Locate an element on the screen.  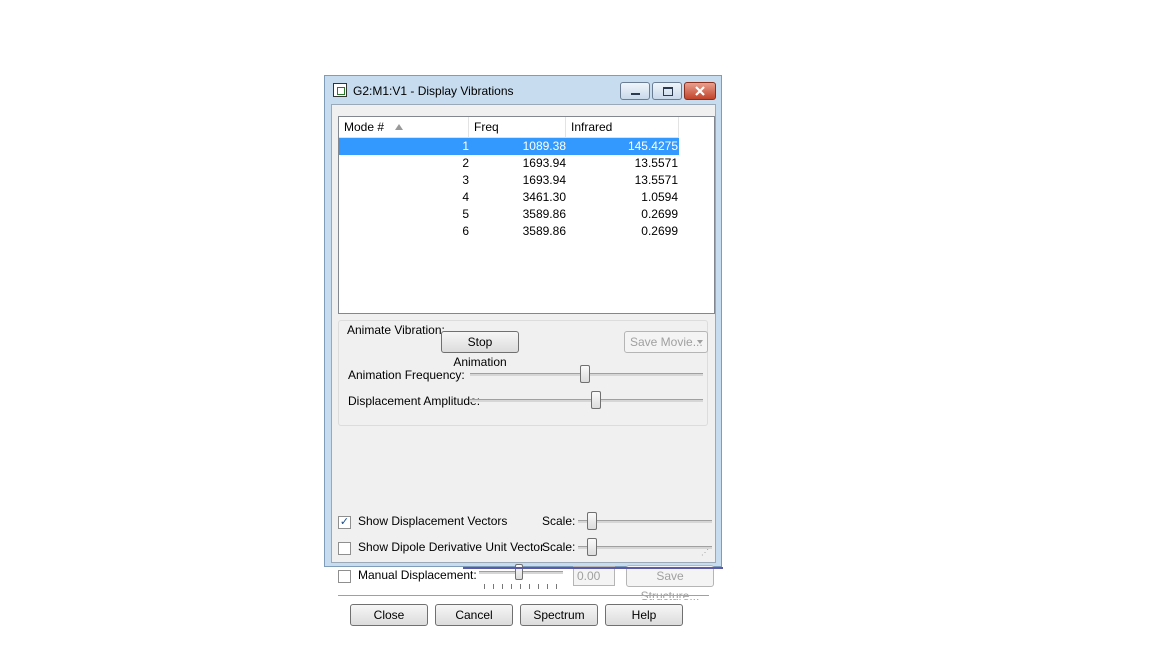
table-row: 6 3589.86 0.2699 is located at coordinates (509, 231).